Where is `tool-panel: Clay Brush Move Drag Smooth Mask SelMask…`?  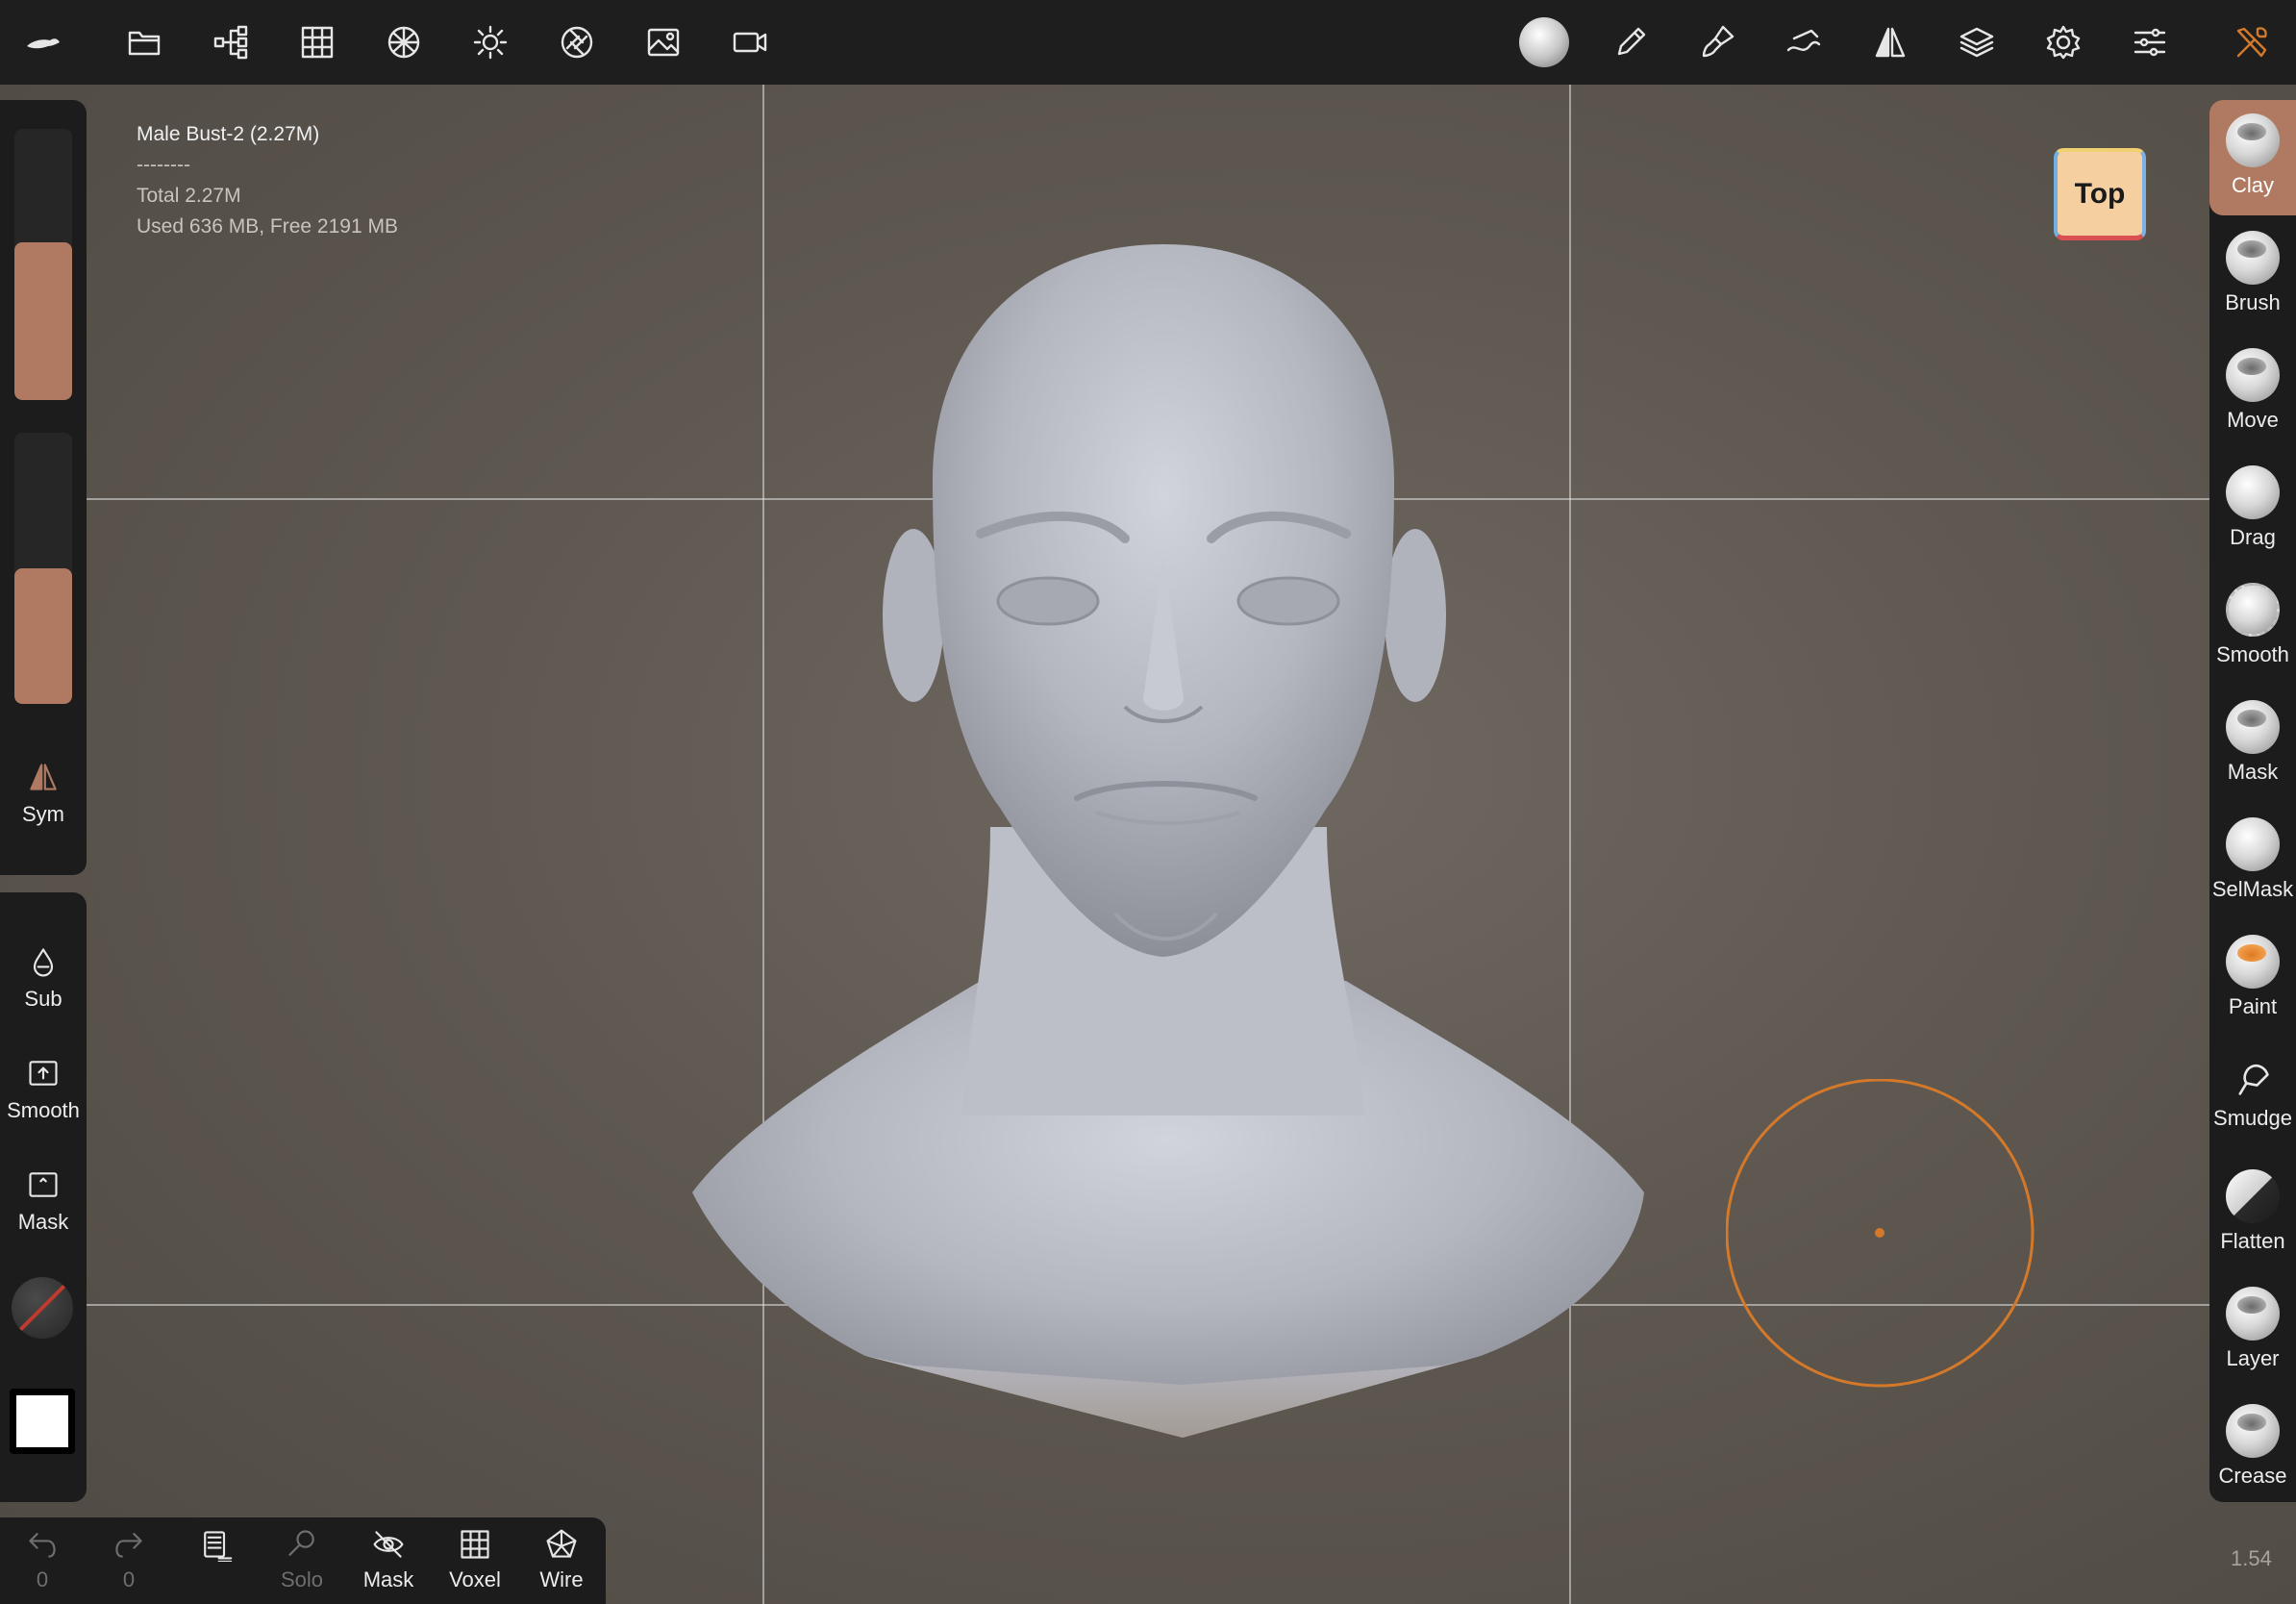
tool-panel: Clay Brush Move Drag Smooth Mask SelMask… is located at coordinates (2252, 801).